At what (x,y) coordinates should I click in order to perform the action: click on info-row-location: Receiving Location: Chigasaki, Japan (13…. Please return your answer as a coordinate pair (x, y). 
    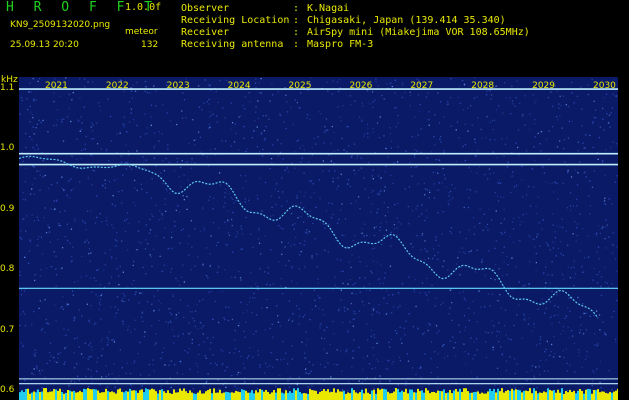
    Looking at the image, I should click on (355, 21).